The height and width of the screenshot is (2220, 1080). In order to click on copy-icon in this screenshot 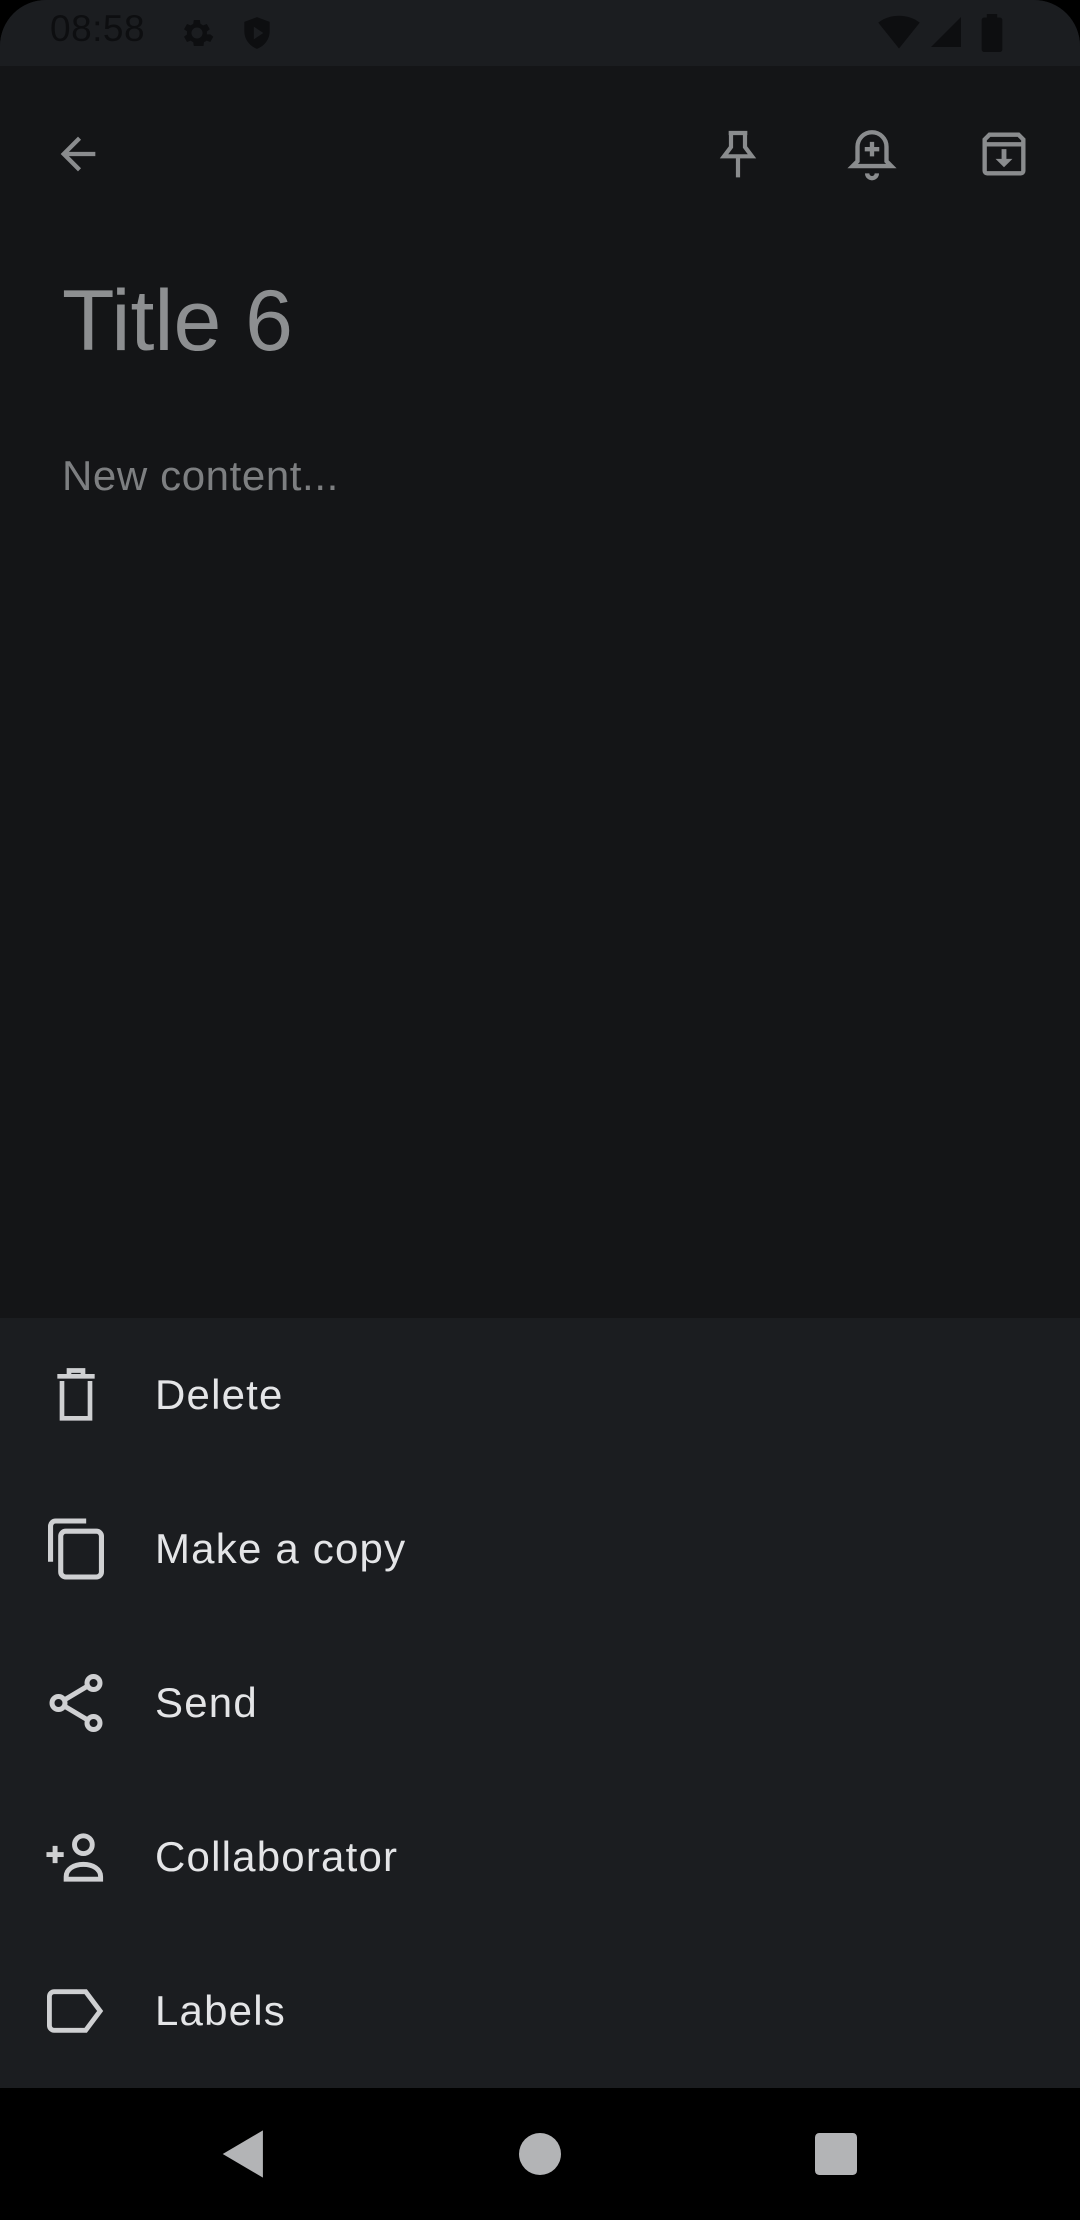, I will do `click(76, 1549)`.